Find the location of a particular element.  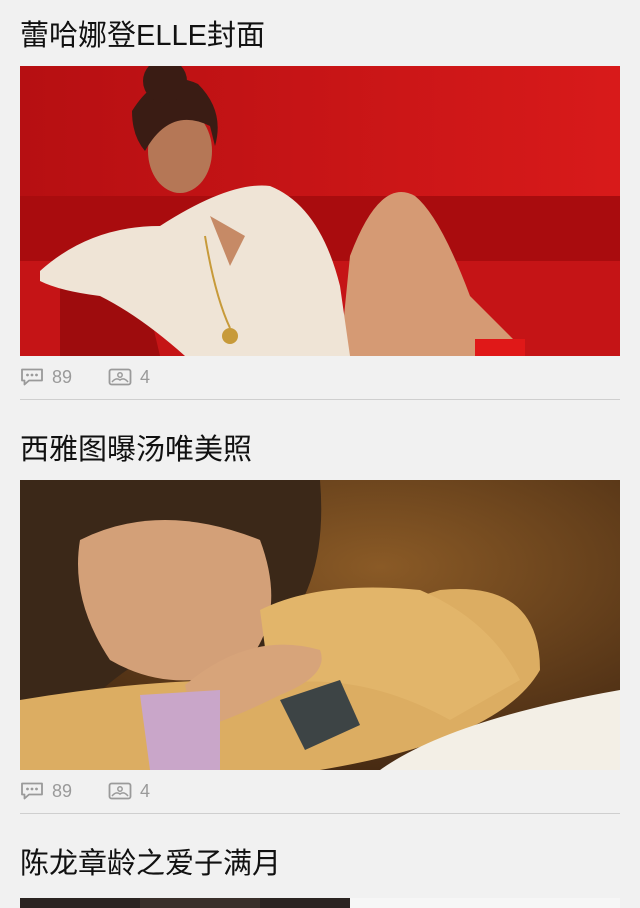

card-title: 西雅图曝汤唯美照 is located at coordinates (136, 450).